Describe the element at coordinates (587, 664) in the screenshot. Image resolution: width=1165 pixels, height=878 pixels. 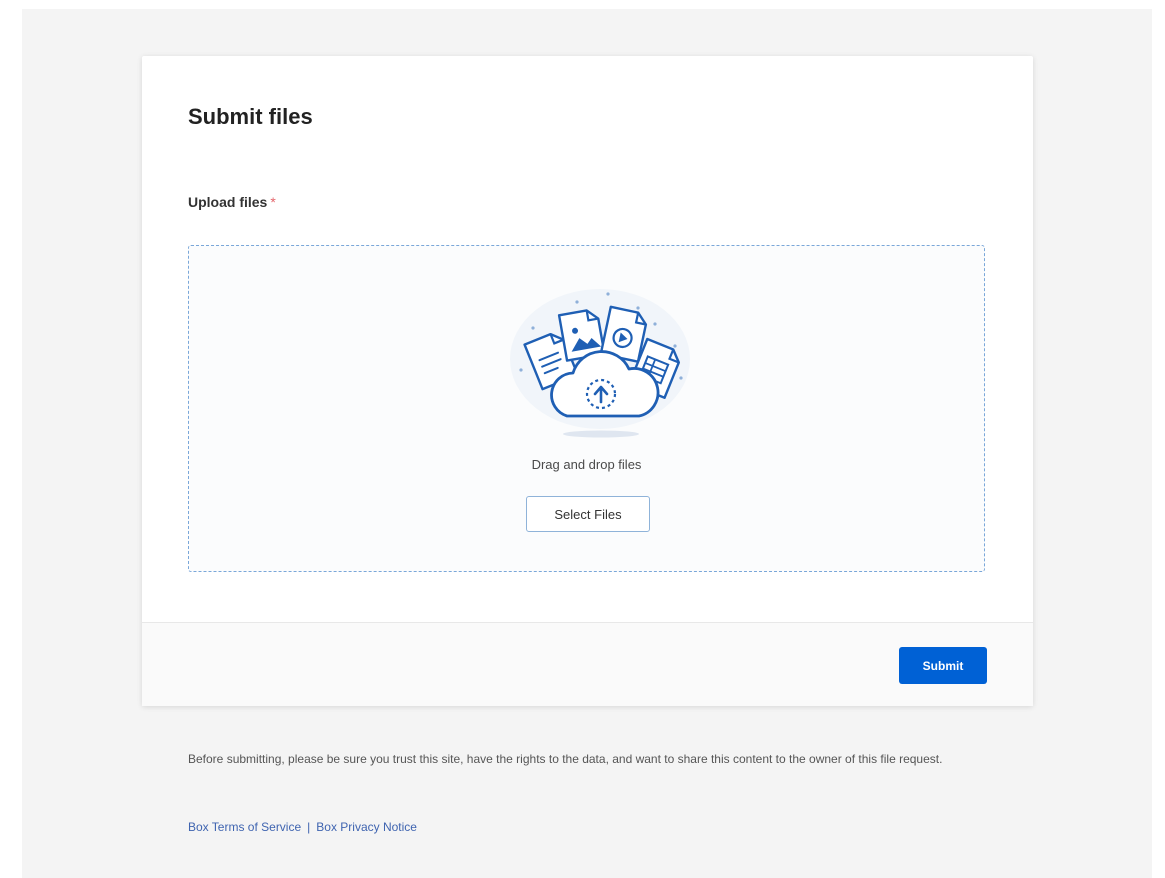
I see `card-footer: Submit` at that location.